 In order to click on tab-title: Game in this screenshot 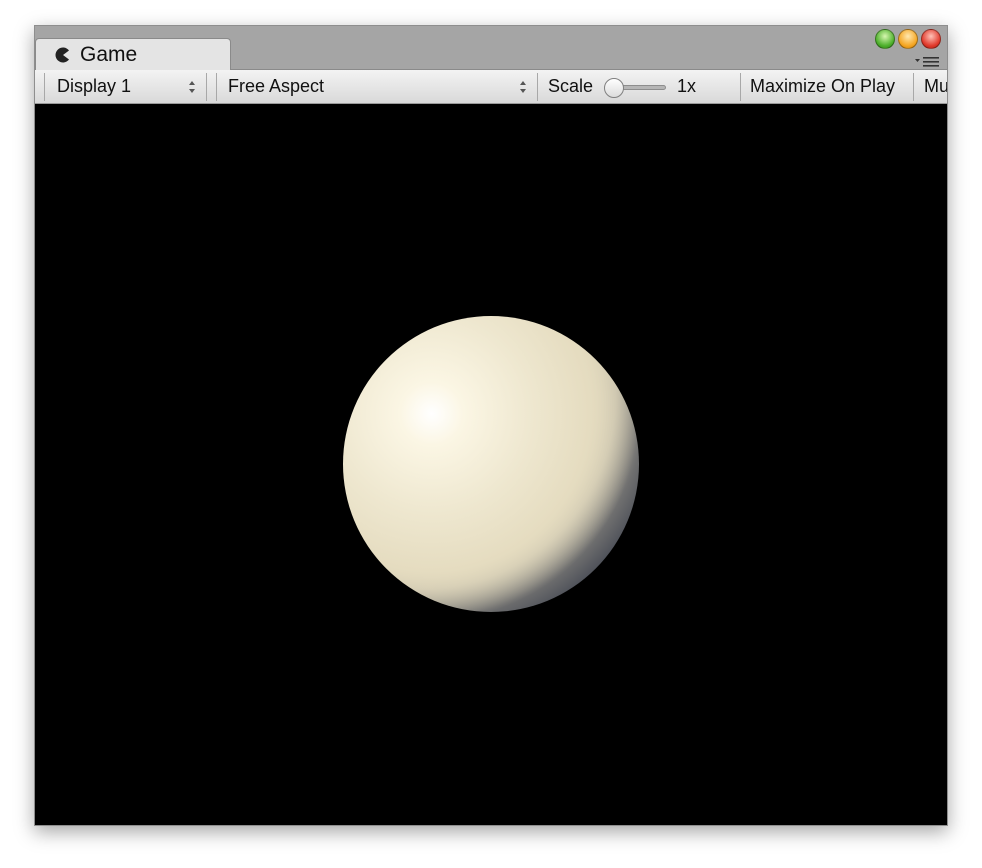, I will do `click(109, 54)`.